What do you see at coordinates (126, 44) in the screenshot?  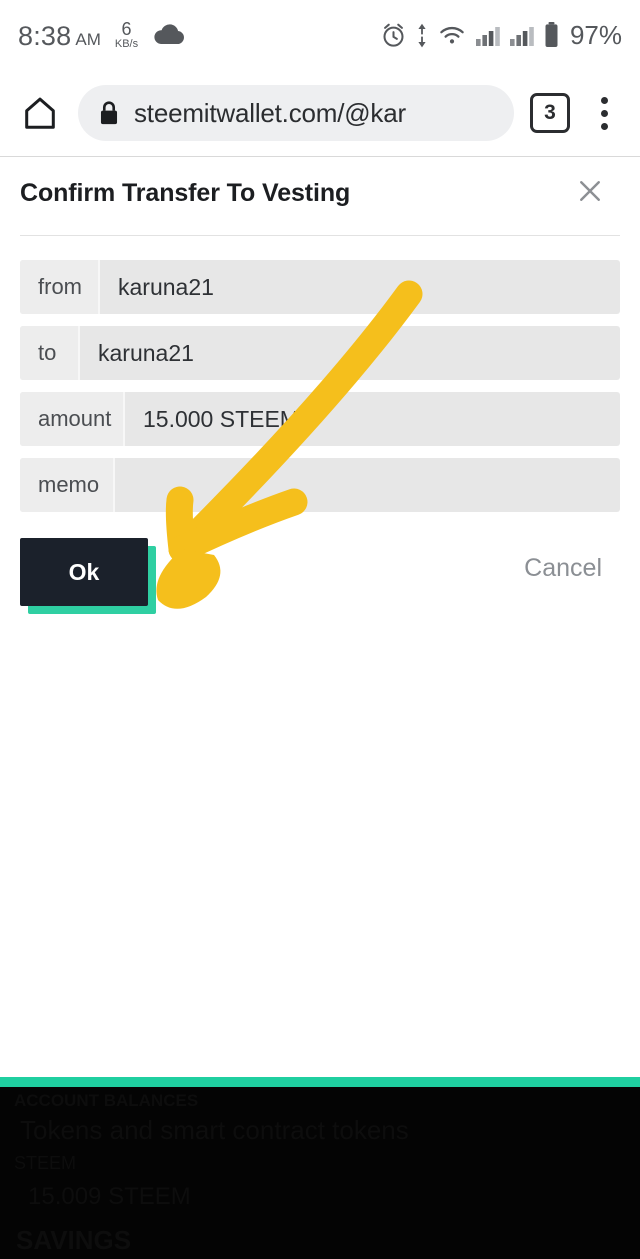 I see `network-speed-unit: KB/s` at bounding box center [126, 44].